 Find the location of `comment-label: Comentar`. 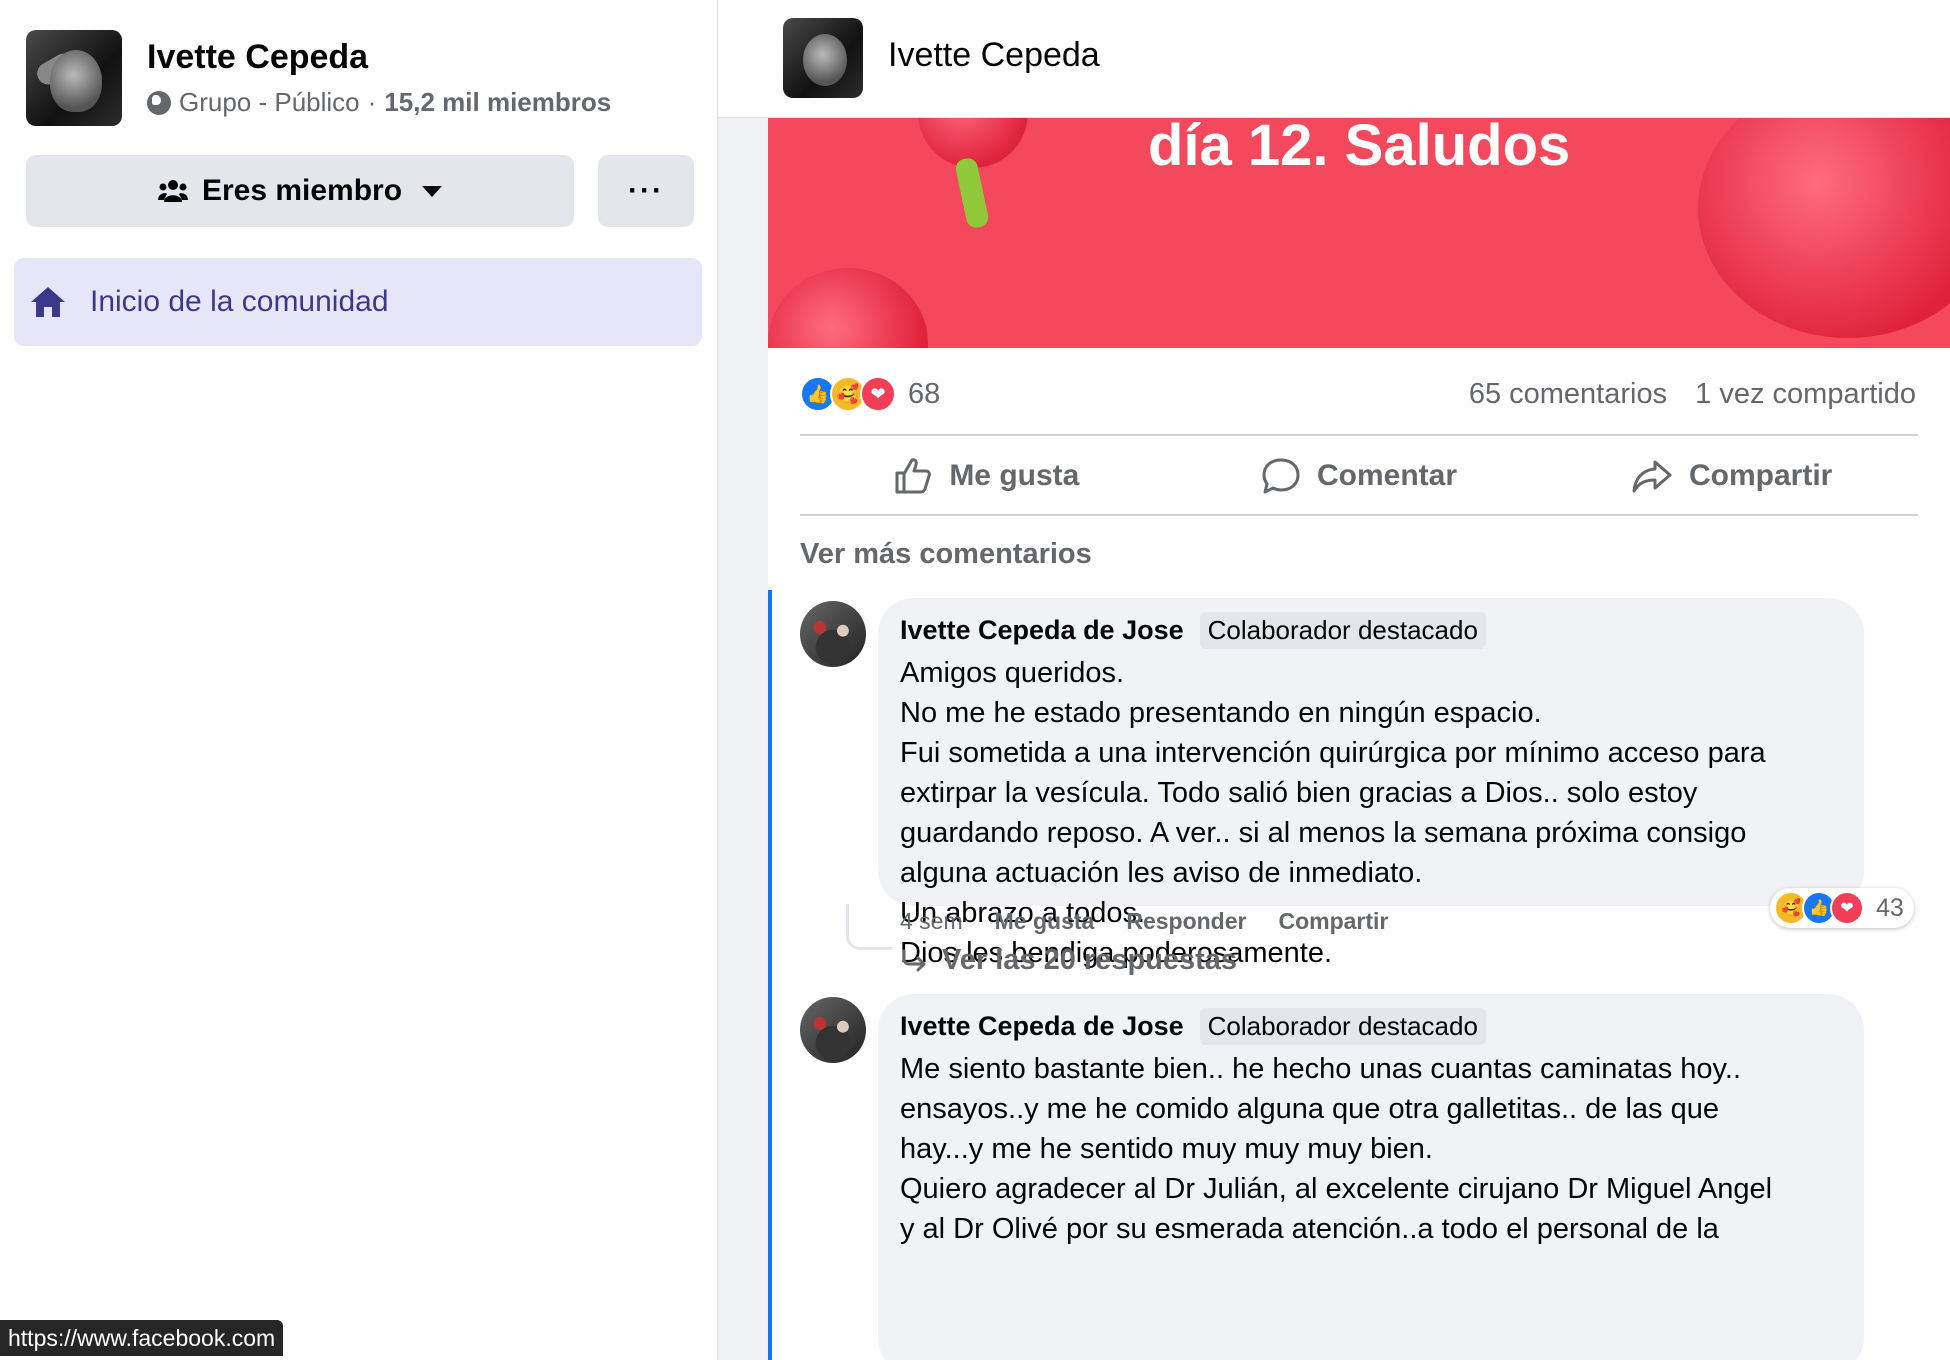

comment-label: Comentar is located at coordinates (1387, 475).